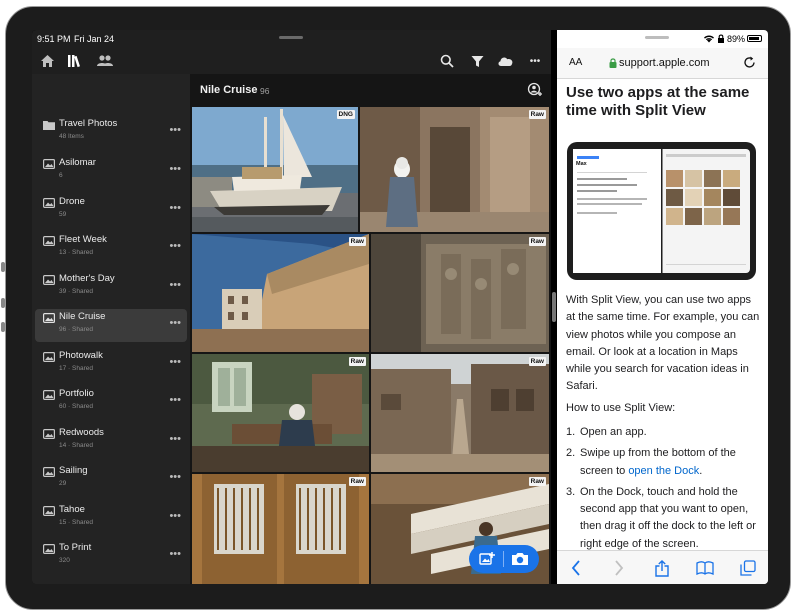 The height and width of the screenshot is (616, 800). Describe the element at coordinates (748, 568) in the screenshot. I see `tabs-icon` at that location.